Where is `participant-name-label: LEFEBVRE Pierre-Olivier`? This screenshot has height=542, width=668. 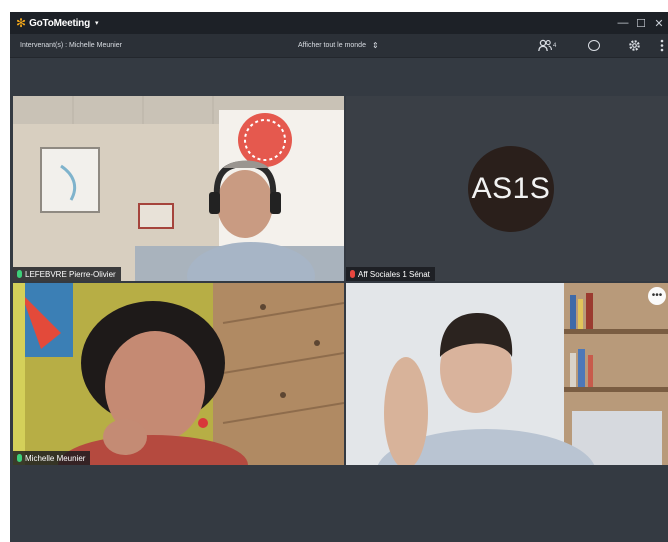 participant-name-label: LEFEBVRE Pierre-Olivier is located at coordinates (67, 274).